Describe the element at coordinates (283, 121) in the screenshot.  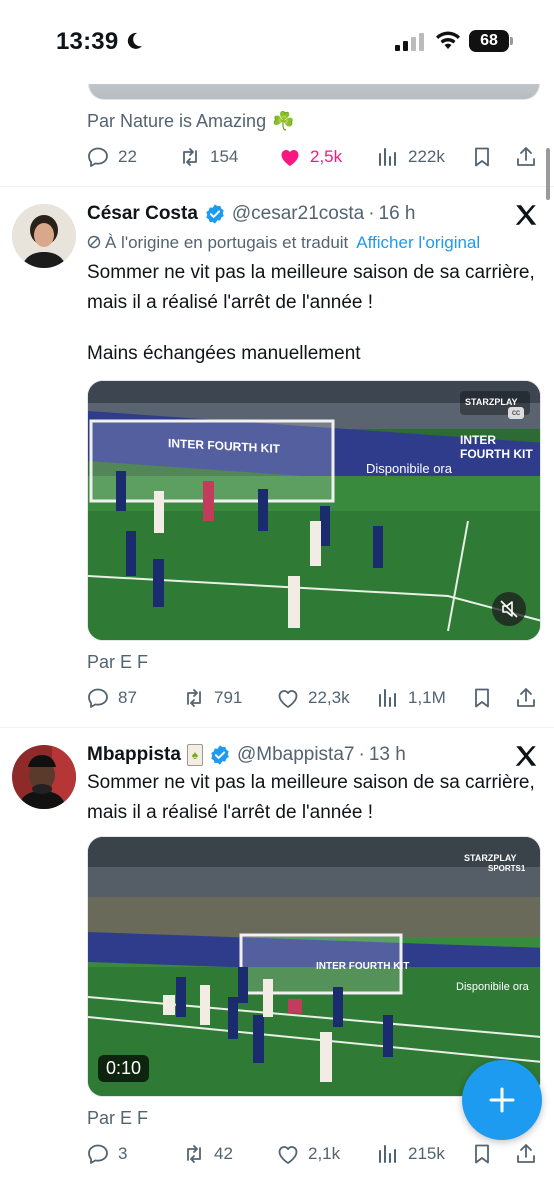
I see `clover-emoji: ☘️` at that location.